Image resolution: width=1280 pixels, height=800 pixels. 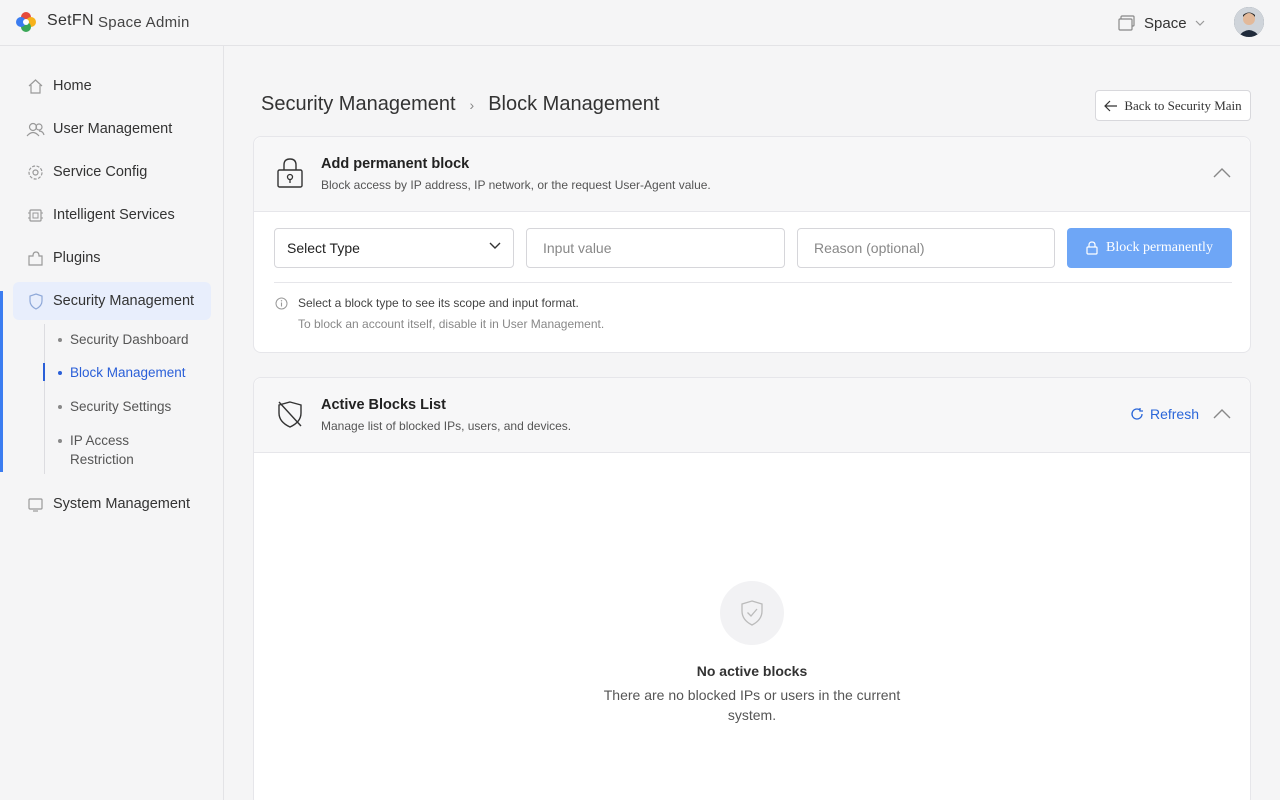 What do you see at coordinates (44, 372) in the screenshot?
I see `submenu-active-indicator` at bounding box center [44, 372].